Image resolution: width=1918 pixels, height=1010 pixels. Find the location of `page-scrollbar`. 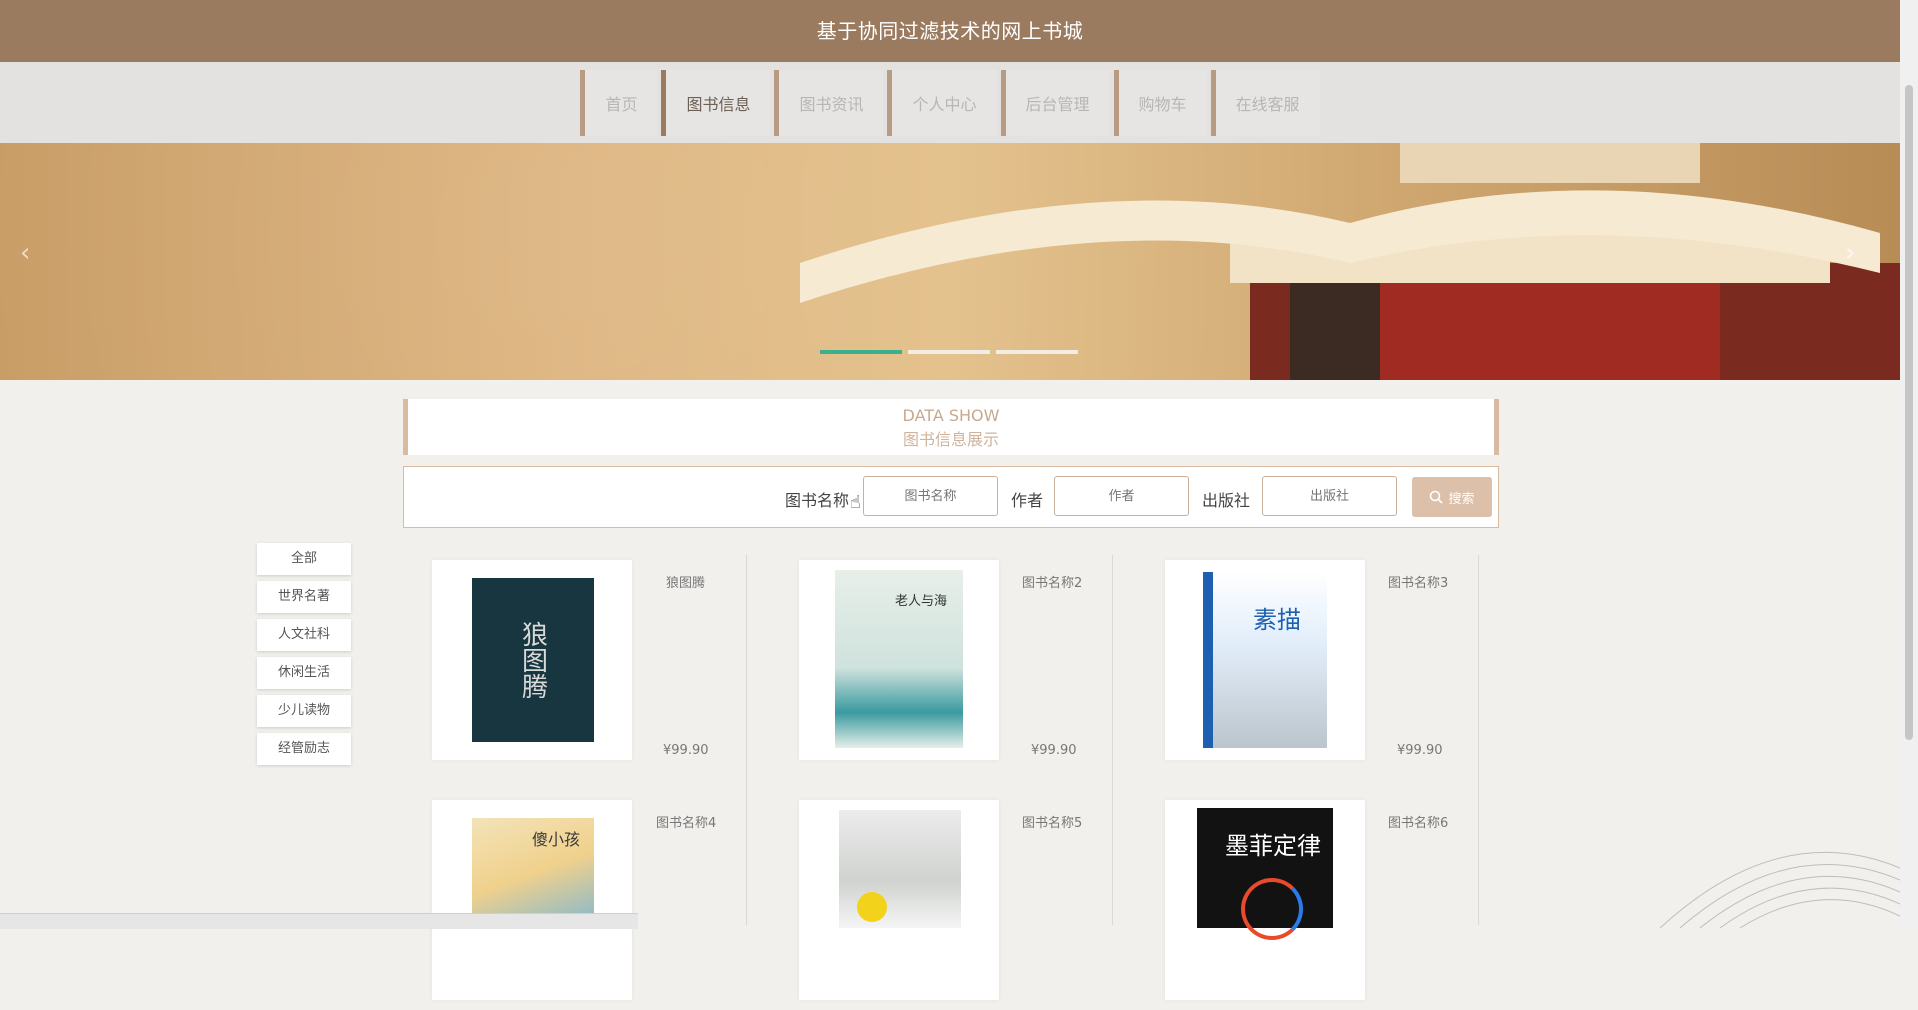

page-scrollbar is located at coordinates (1909, 464).